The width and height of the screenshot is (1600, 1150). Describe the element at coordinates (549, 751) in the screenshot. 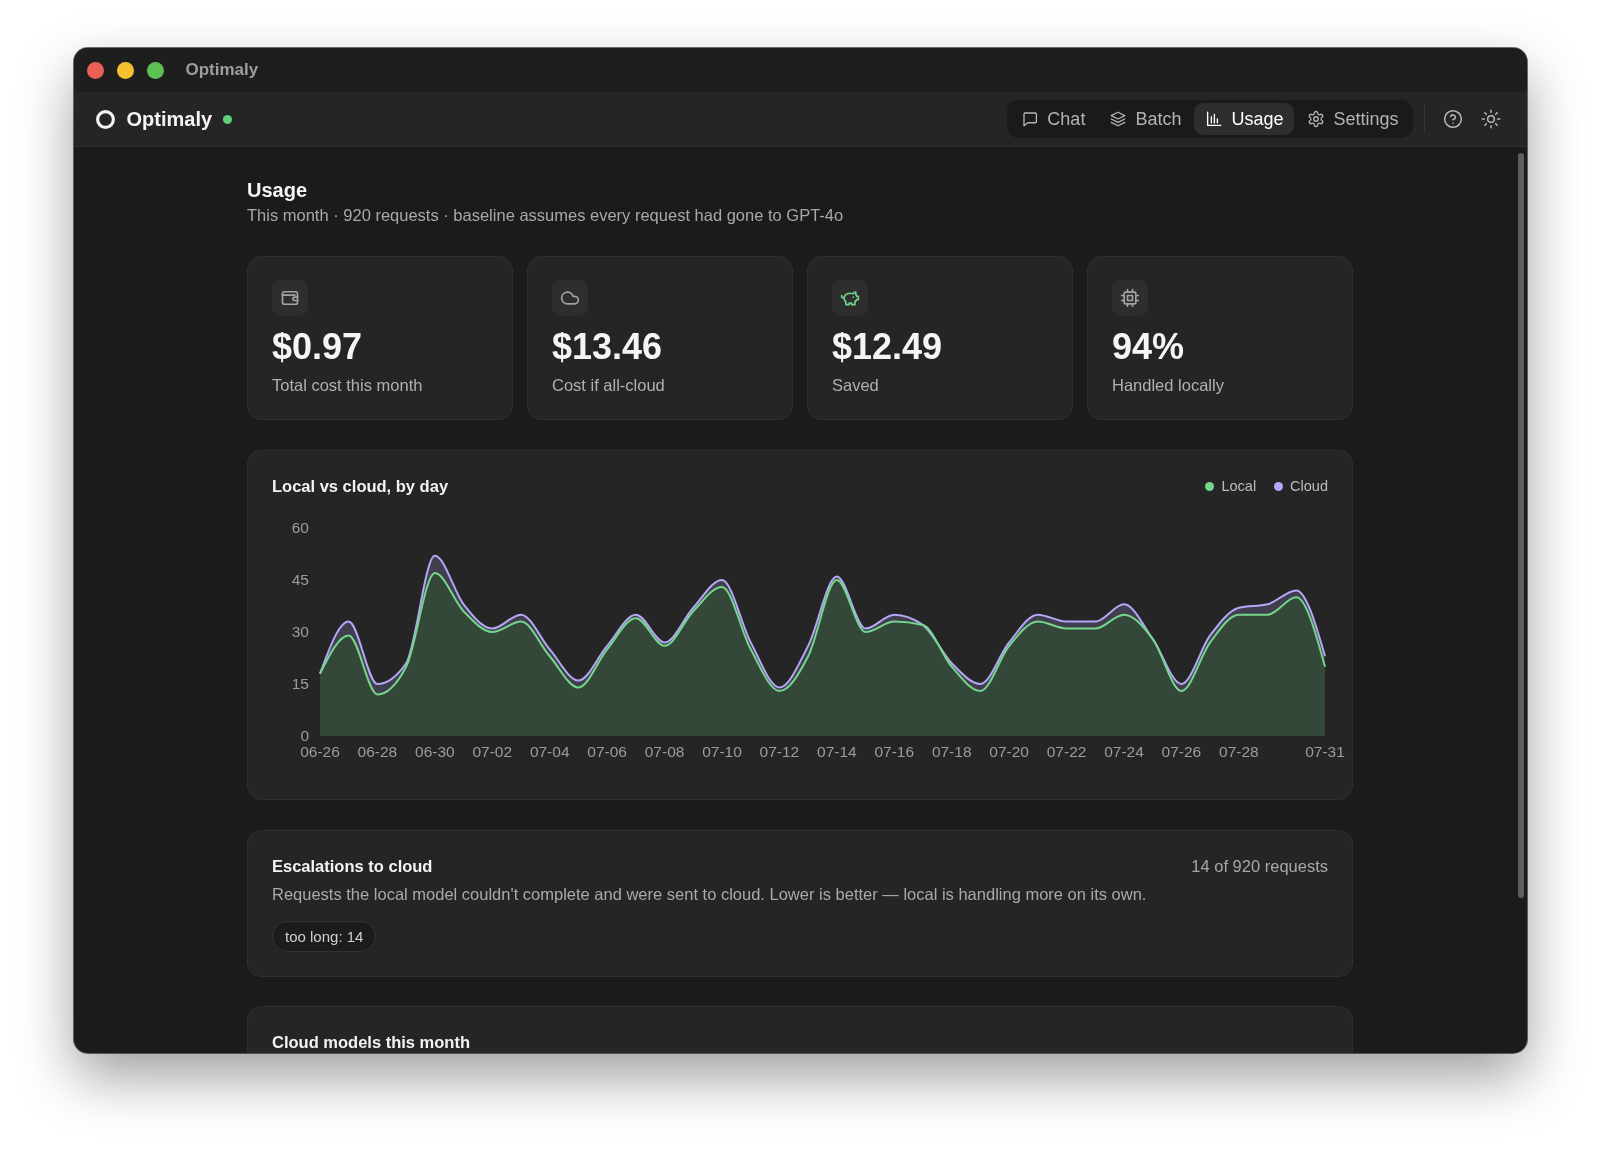

I see `x-axis-label: 07-04` at that location.